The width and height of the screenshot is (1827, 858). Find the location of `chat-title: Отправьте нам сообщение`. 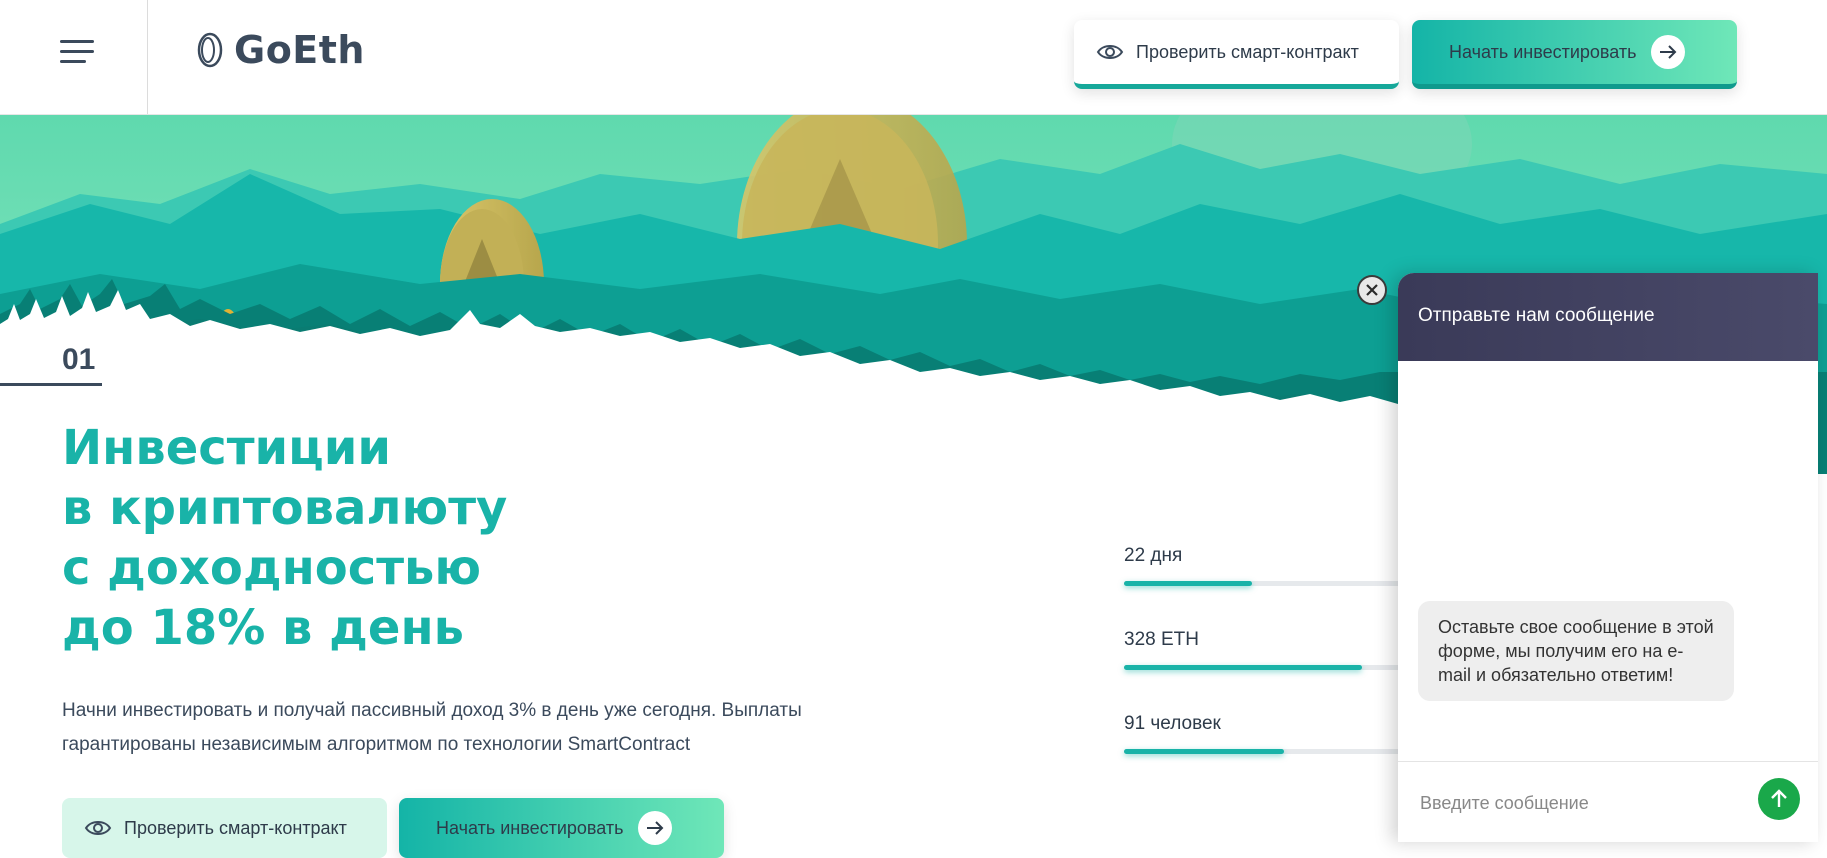

chat-title: Отправьте нам сообщение is located at coordinates (1536, 315).